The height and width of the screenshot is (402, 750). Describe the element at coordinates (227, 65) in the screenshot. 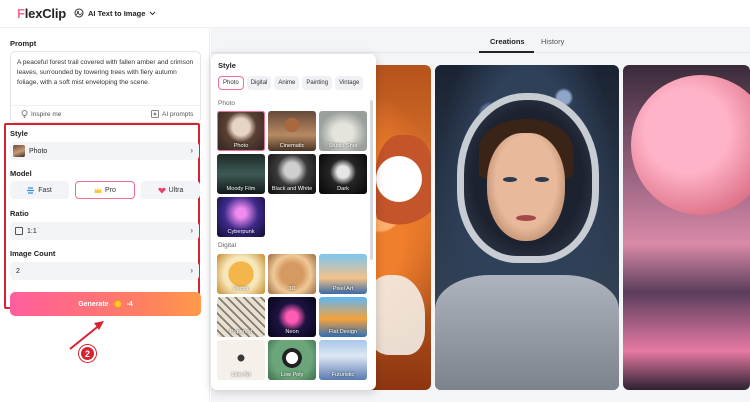

I see `style-popup-title: Style` at that location.